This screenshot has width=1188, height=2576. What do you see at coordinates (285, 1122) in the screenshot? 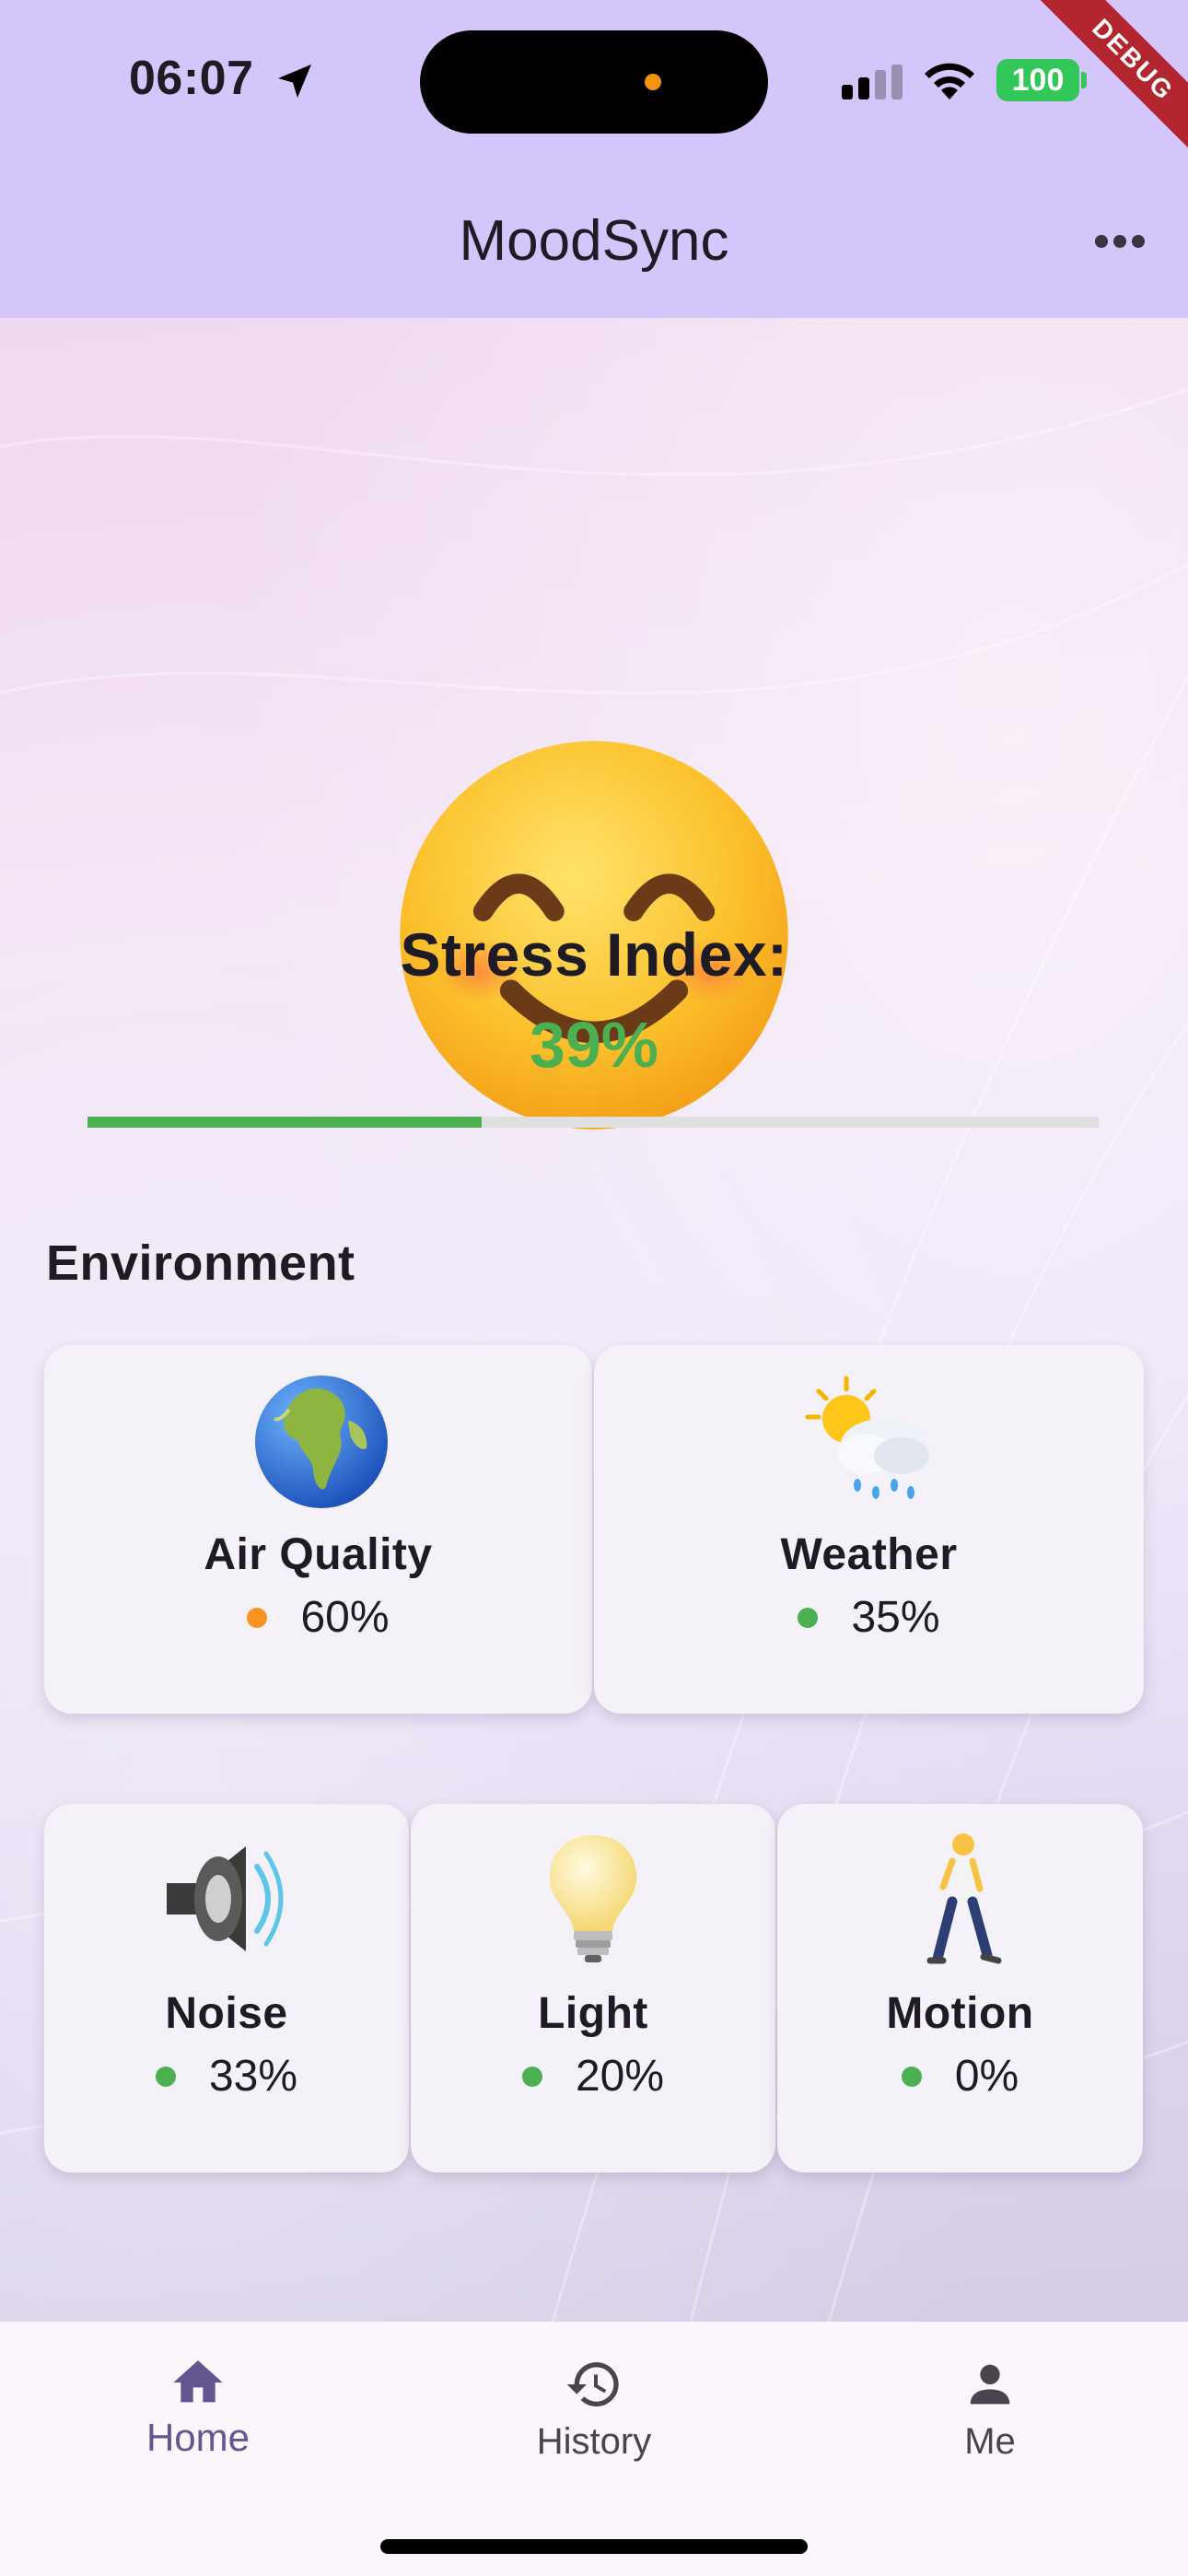
I see `stress-progress-fill` at bounding box center [285, 1122].